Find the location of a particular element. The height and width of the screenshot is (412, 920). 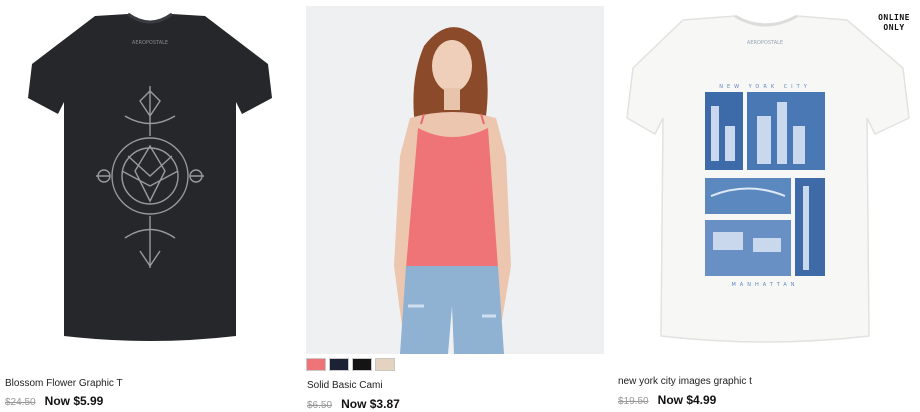

sale-price: Now $4.99 is located at coordinates (687, 400).